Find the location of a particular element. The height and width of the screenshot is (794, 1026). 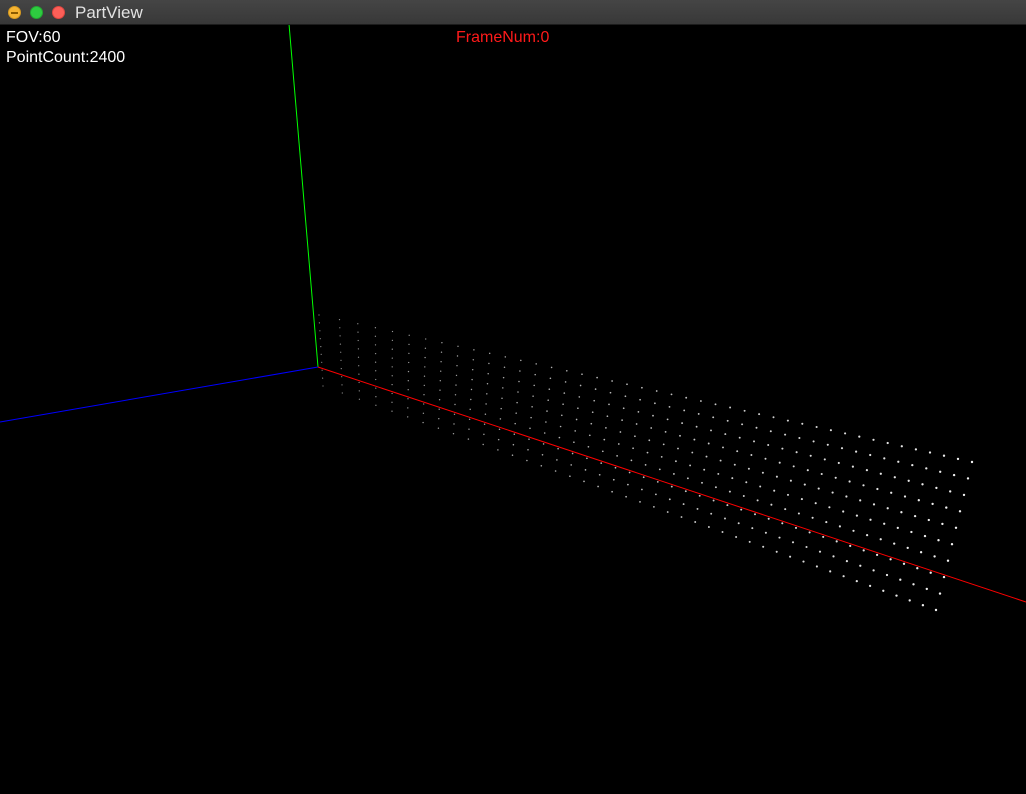

minimize-button is located at coordinates (14, 12).